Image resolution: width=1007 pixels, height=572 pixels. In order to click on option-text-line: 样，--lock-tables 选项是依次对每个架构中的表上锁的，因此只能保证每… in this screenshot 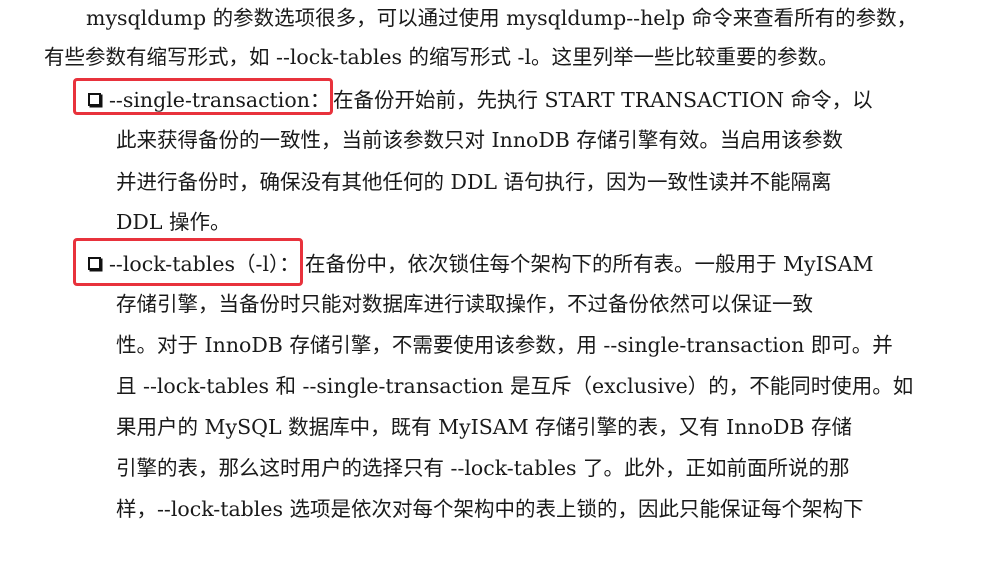, I will do `click(490, 509)`.